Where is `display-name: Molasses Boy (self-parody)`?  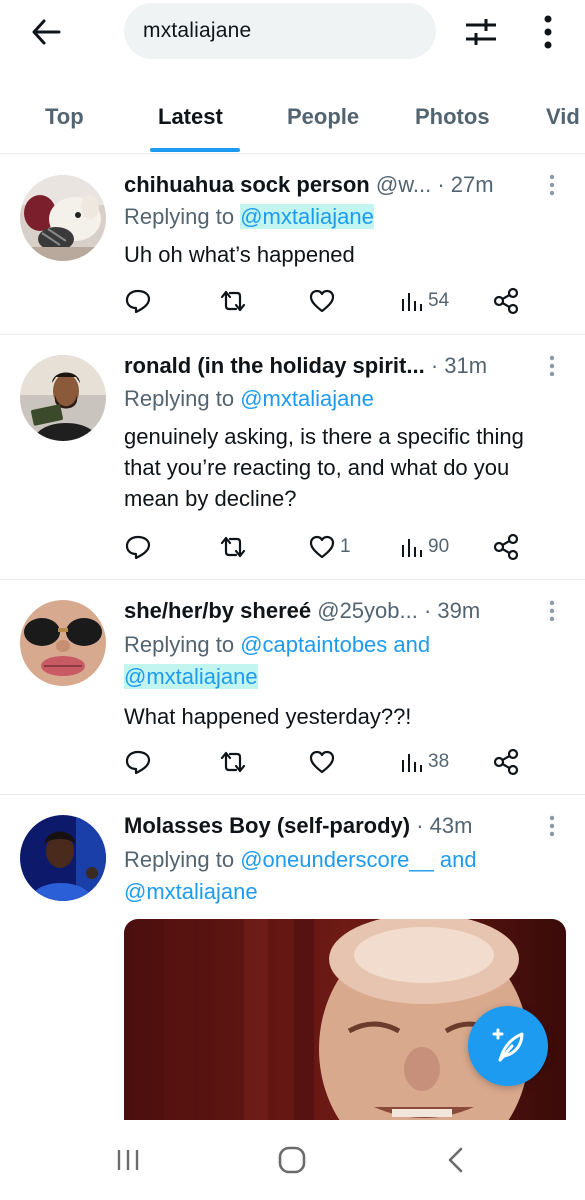
display-name: Molasses Boy (self-parody) is located at coordinates (267, 825).